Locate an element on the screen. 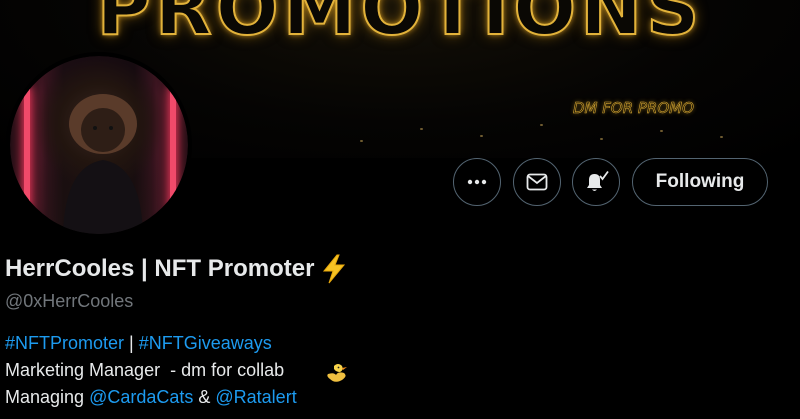  bio-ampersand: & is located at coordinates (204, 397).